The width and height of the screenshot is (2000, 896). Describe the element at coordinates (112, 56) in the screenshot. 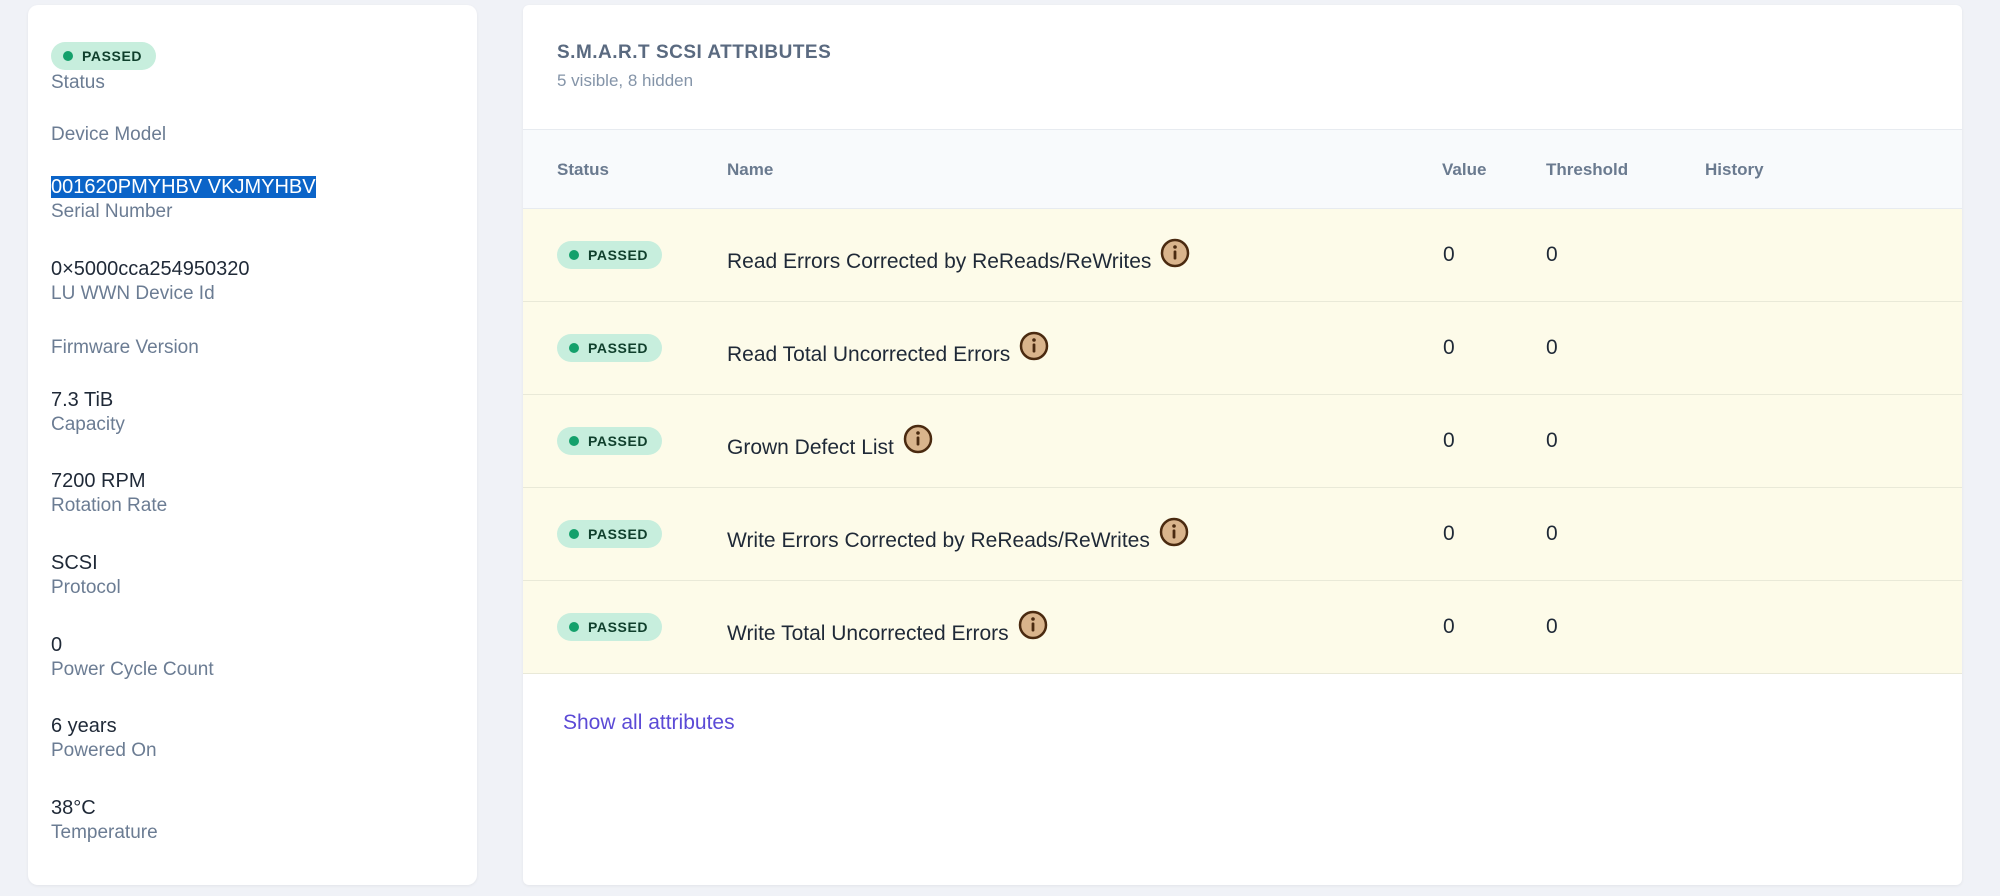

I see `status-badge-text: PASSED` at that location.